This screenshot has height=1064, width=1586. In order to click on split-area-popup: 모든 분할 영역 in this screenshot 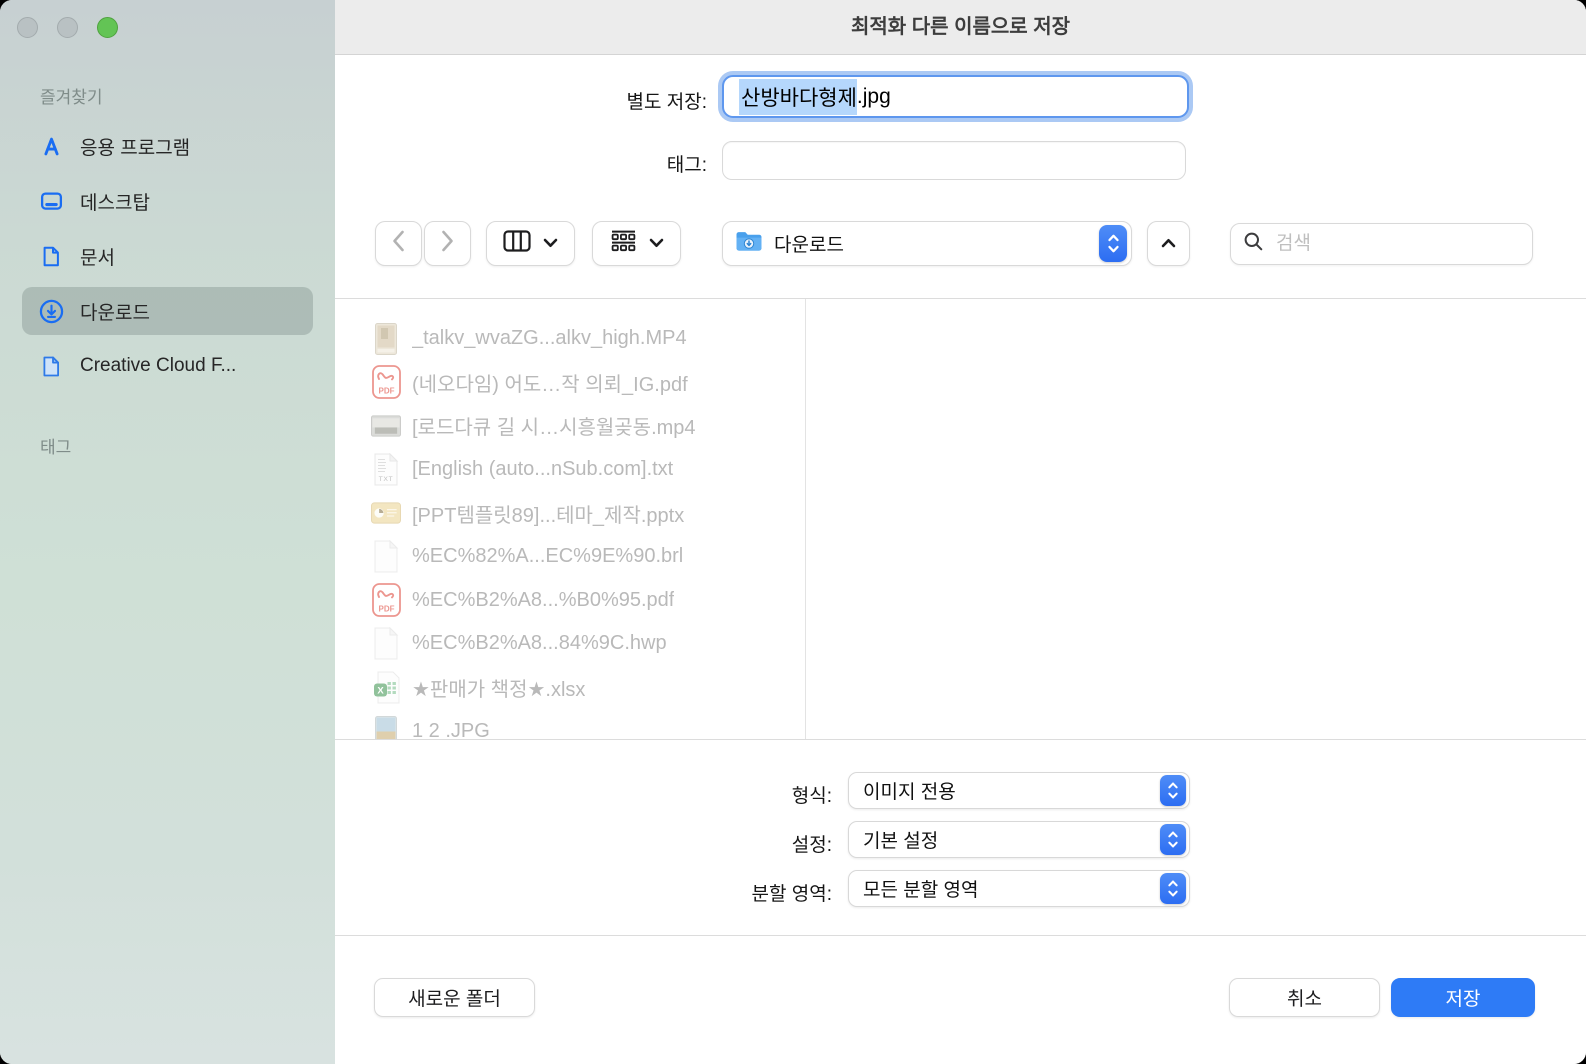, I will do `click(1019, 888)`.